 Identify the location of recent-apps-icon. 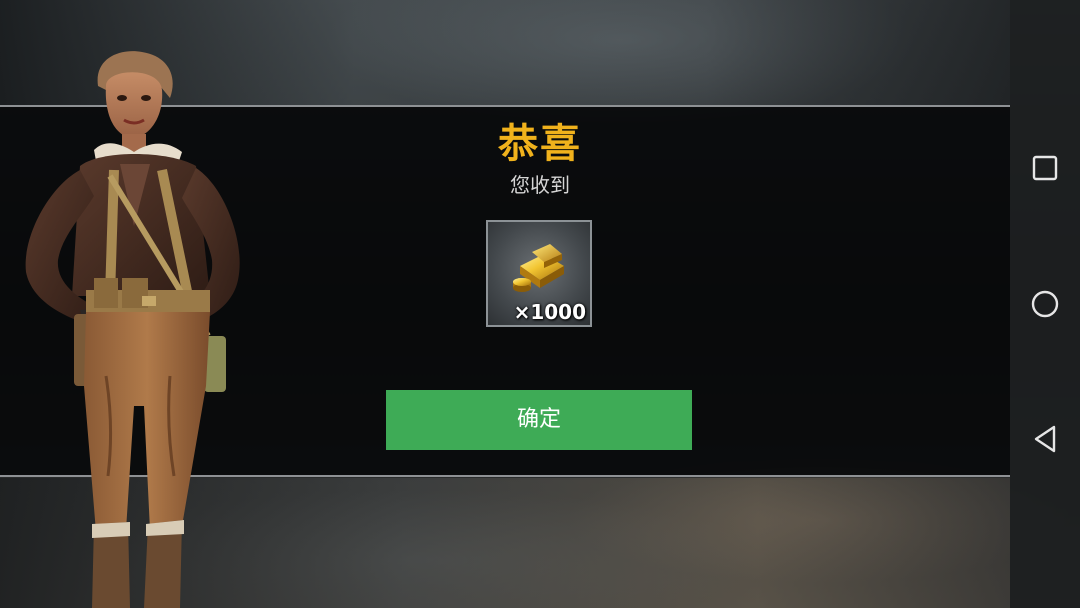
(1045, 168).